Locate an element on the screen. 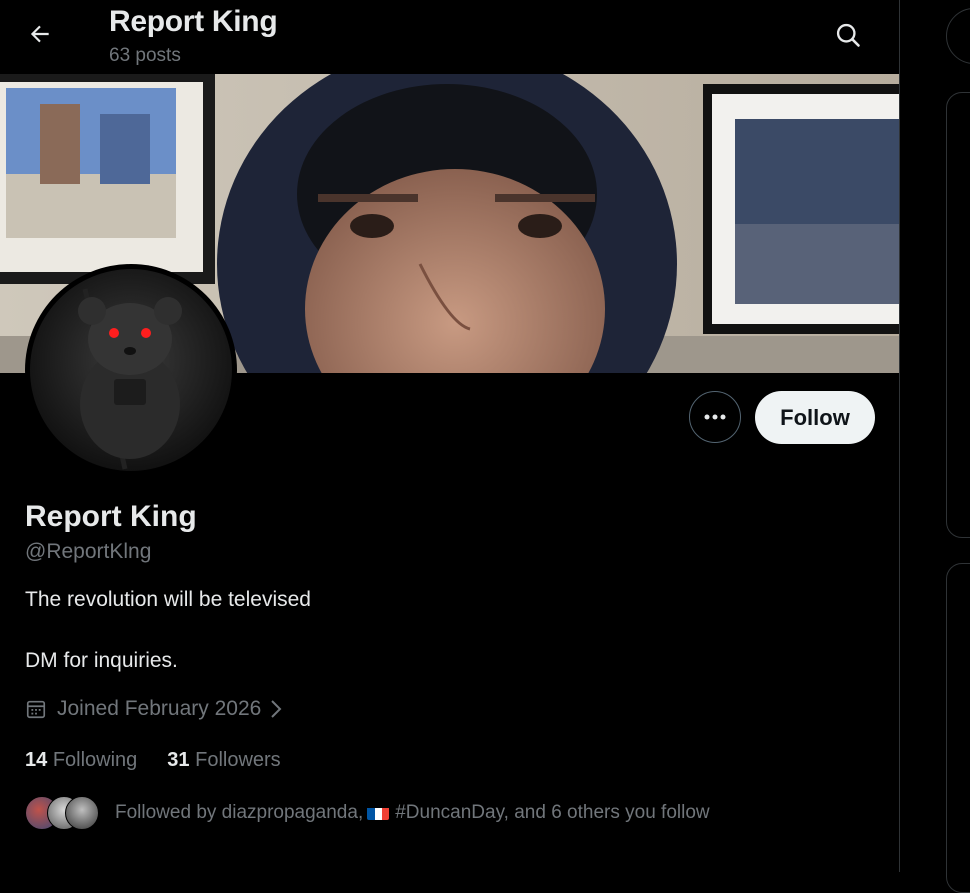 The height and width of the screenshot is (893, 970). france-flag-icon is located at coordinates (378, 813).